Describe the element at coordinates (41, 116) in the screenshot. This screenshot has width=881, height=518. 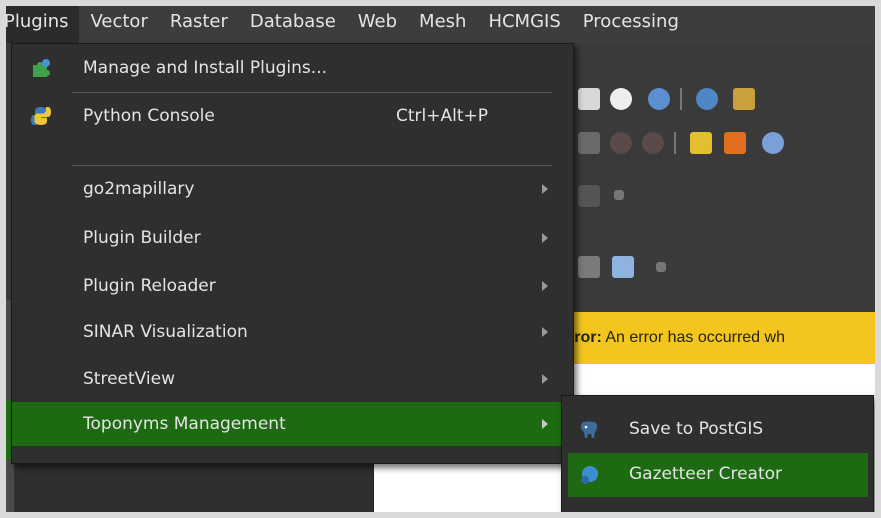
I see `python-icon` at that location.